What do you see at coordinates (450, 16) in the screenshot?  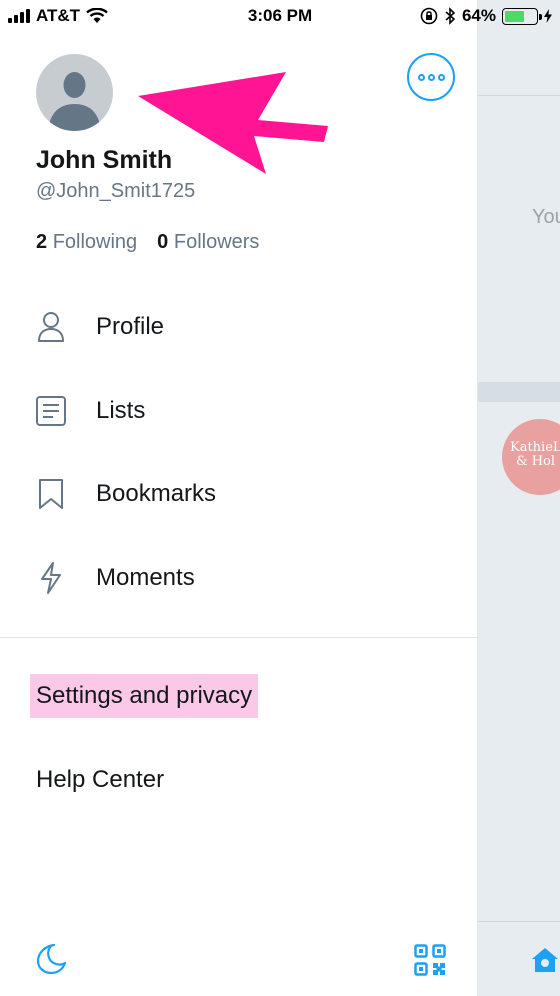 I see `bluetooth-icon` at bounding box center [450, 16].